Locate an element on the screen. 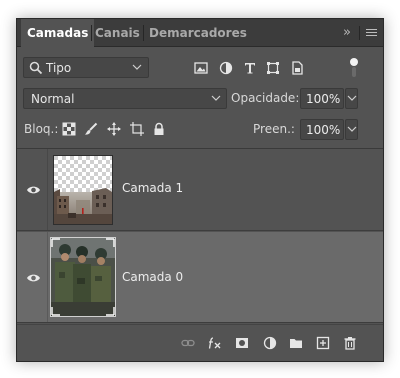 Image resolution: width=400 pixels, height=378 pixels. ruined-city-thumbnail is located at coordinates (83, 190).